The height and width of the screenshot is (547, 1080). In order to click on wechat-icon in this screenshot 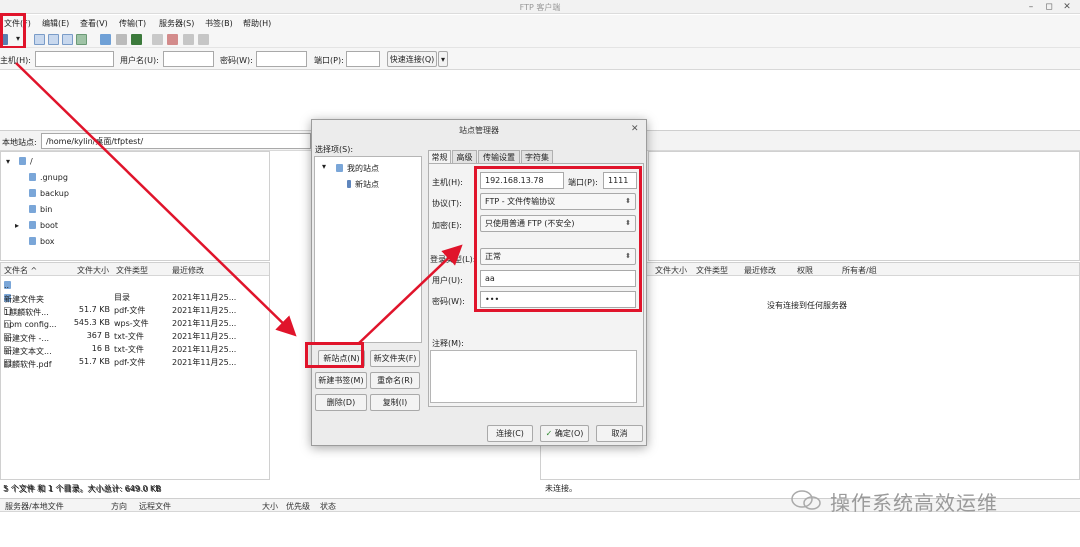, I will do `click(806, 500)`.